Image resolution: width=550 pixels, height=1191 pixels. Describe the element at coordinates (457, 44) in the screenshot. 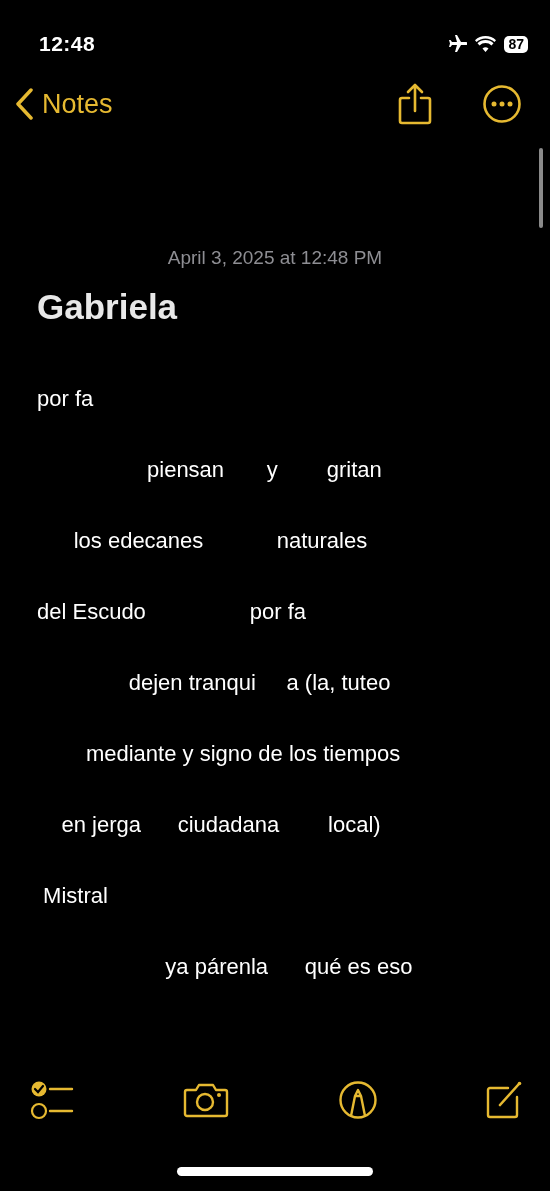

I see `airplane-icon` at that location.